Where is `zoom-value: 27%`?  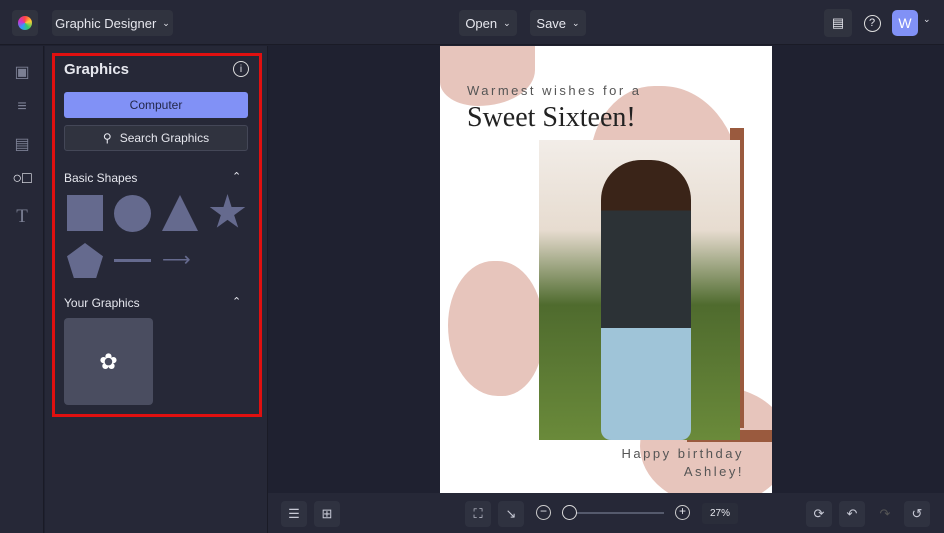 zoom-value: 27% is located at coordinates (720, 513).